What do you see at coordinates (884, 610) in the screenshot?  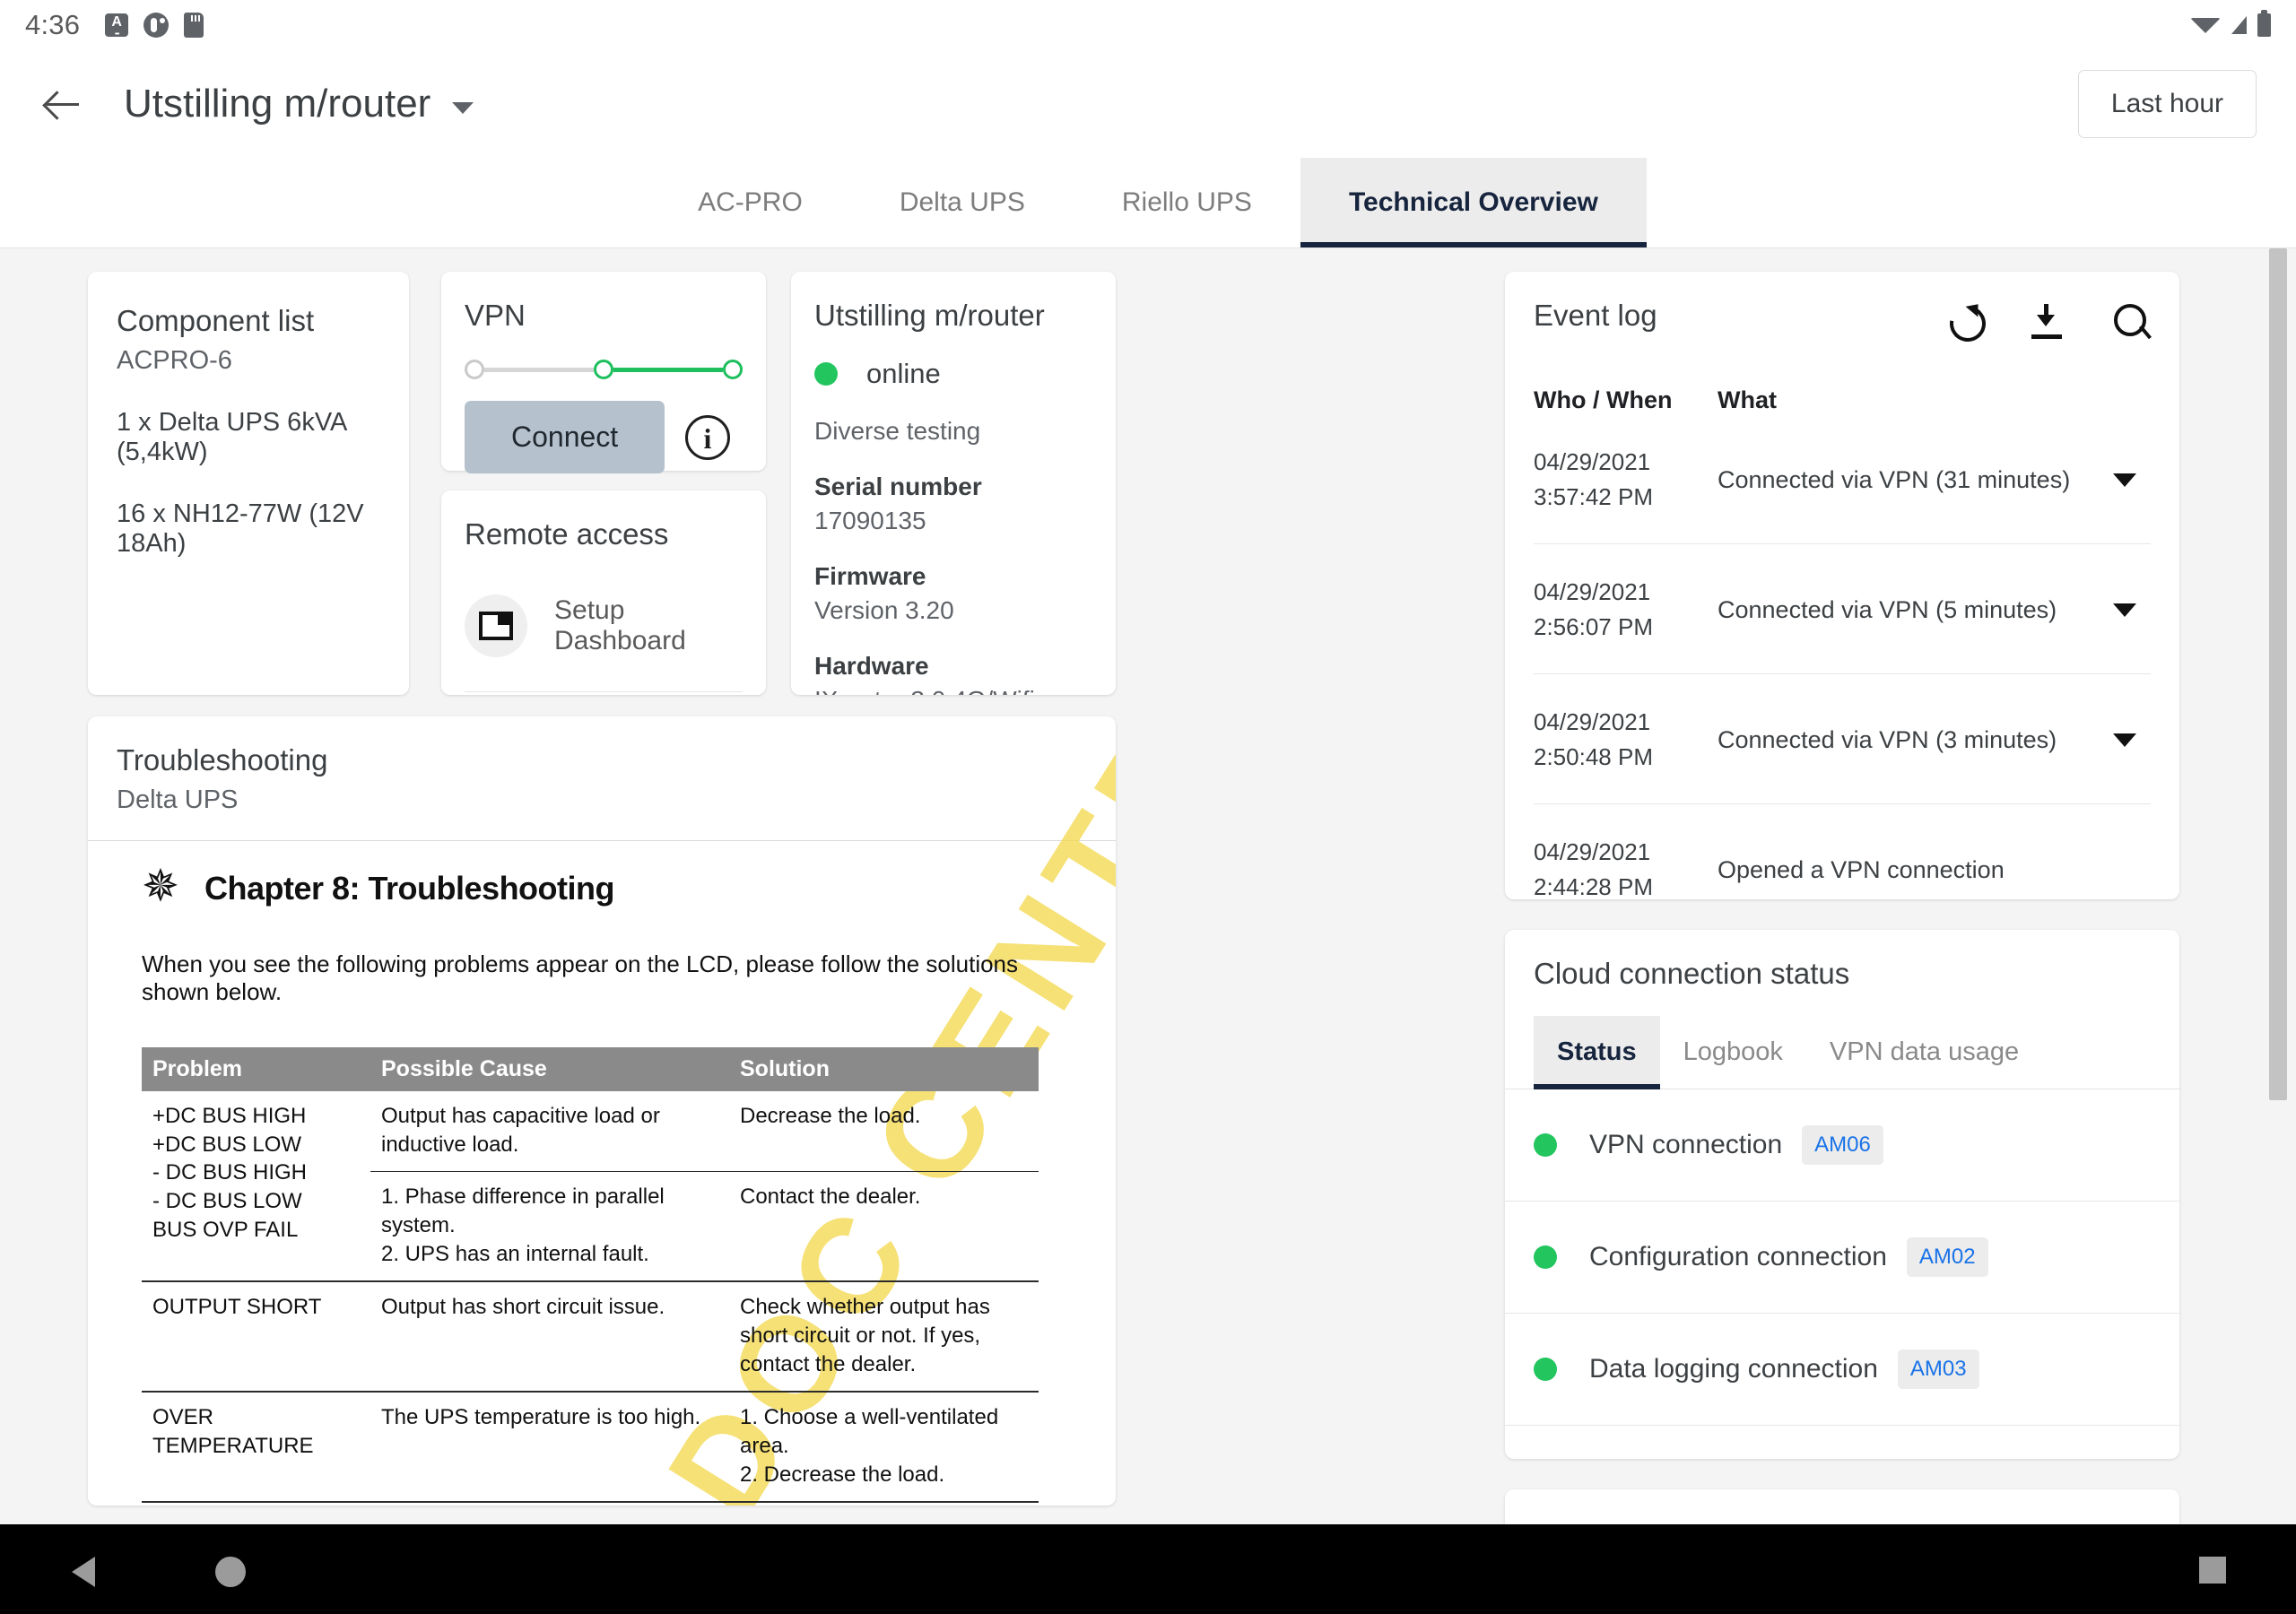 I see `device-field-value: Version 3.20` at bounding box center [884, 610].